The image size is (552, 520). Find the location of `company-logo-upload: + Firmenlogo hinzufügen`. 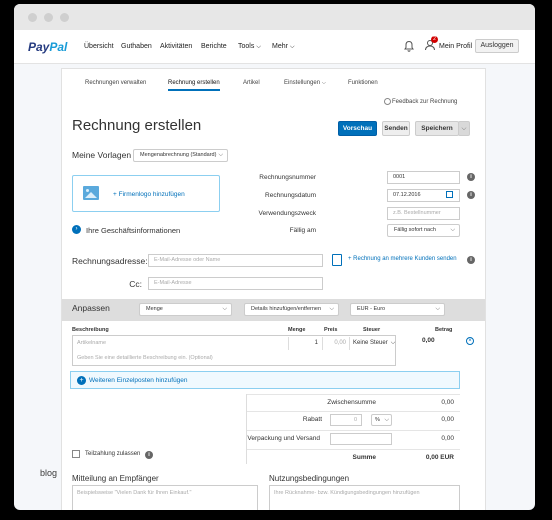

company-logo-upload: + Firmenlogo hinzufügen is located at coordinates (146, 193).